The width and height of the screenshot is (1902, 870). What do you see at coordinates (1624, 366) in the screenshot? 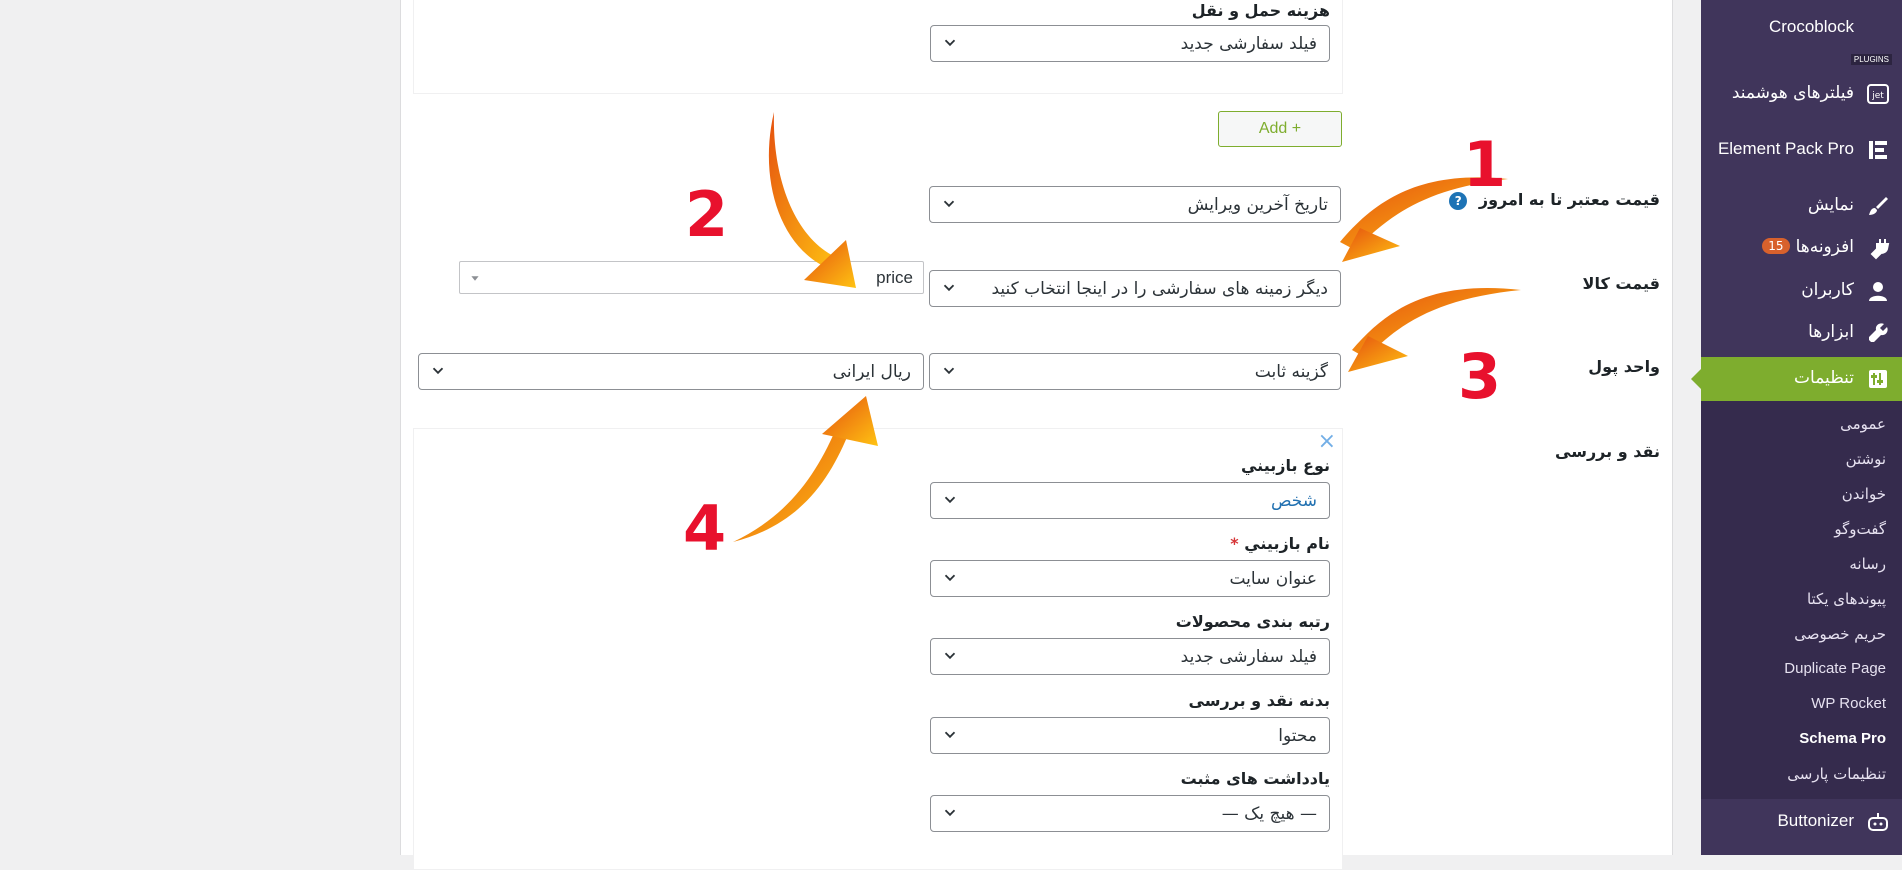
I see `currency-label: واحد پول` at bounding box center [1624, 366].